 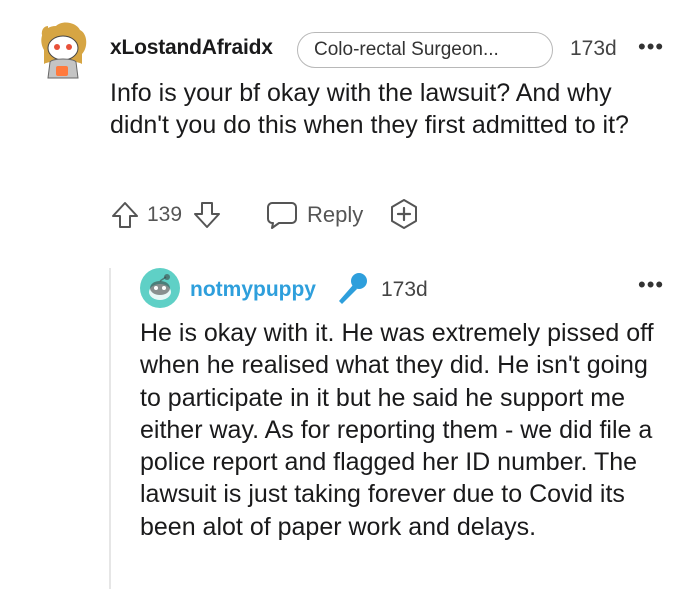 I want to click on reply-button: Reply, so click(x=314, y=215).